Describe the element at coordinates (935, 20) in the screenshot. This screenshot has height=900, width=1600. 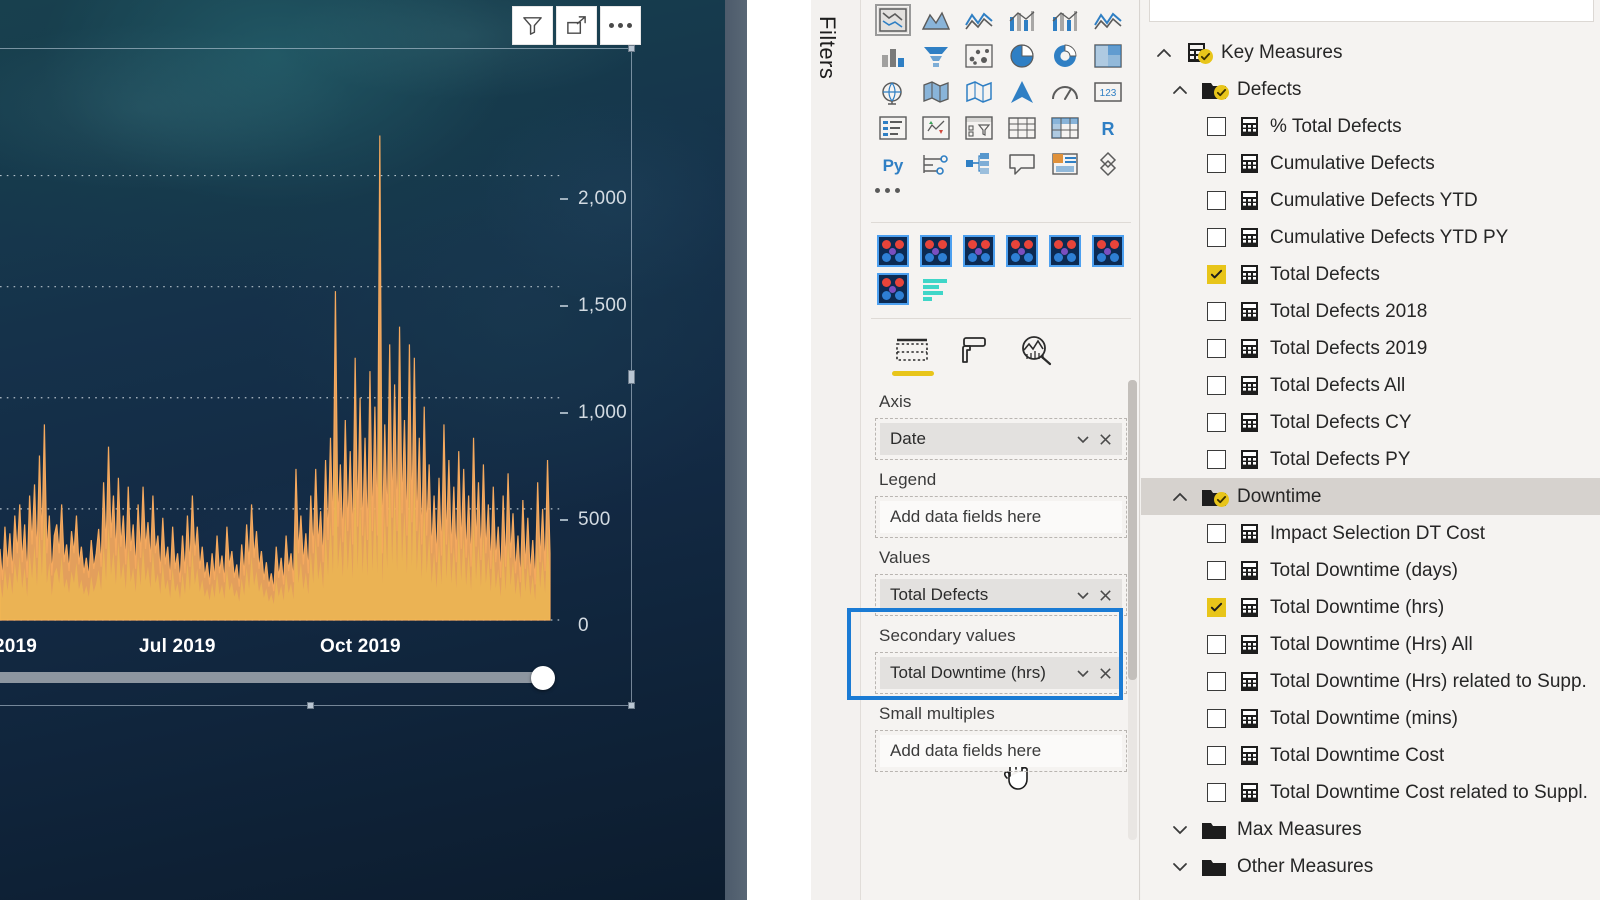
I see `stacked-column-chart-icon` at that location.